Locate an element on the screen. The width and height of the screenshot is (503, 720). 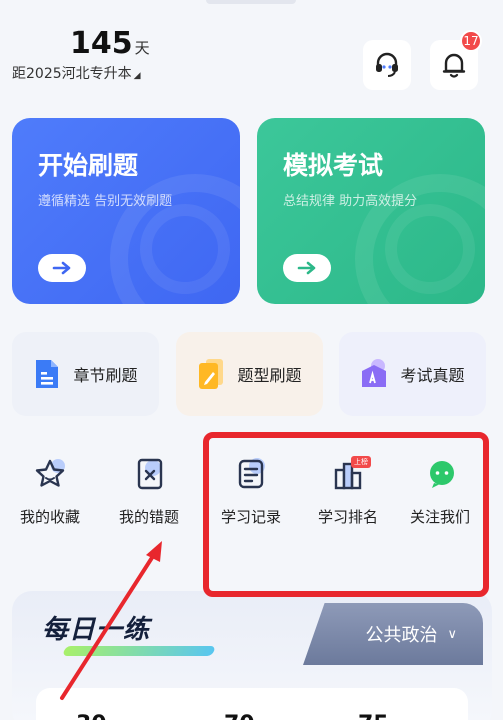
tile-label: 考试真题 is located at coordinates (432, 375).